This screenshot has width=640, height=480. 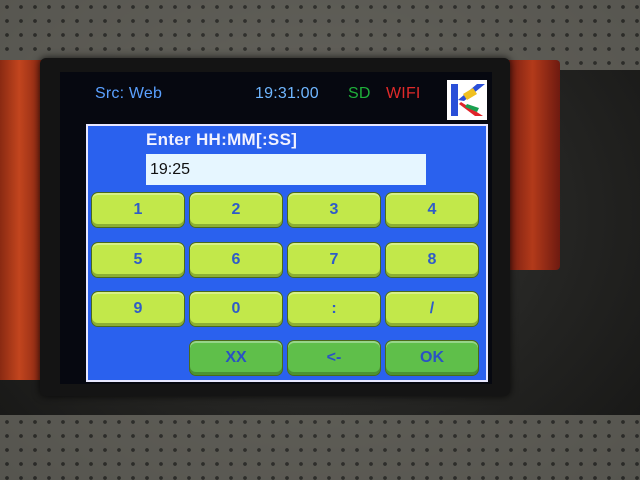 What do you see at coordinates (236, 358) in the screenshot?
I see `clear-button: XX` at bounding box center [236, 358].